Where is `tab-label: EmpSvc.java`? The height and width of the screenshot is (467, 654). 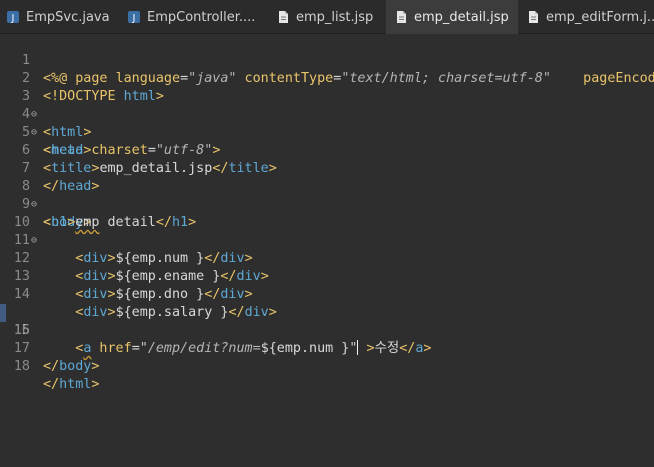
tab-label: EmpSvc.java is located at coordinates (68, 17).